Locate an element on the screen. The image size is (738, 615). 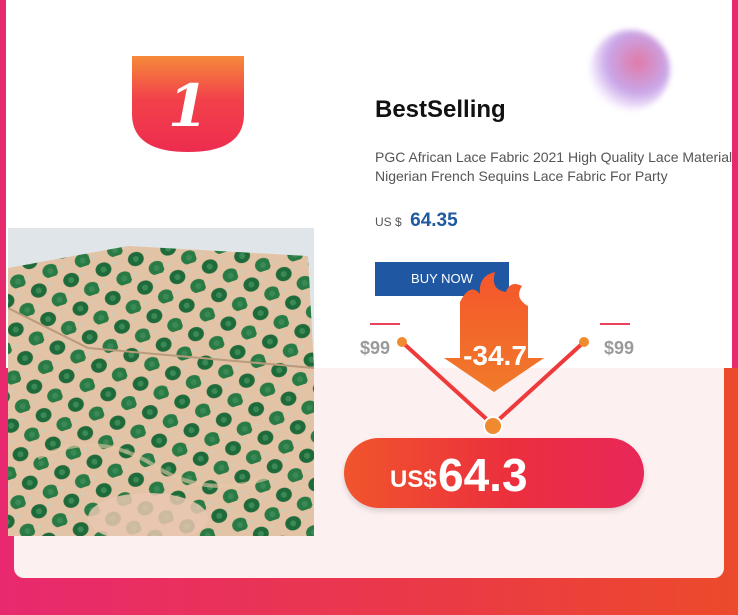
price-value: 64.35 is located at coordinates (434, 220).